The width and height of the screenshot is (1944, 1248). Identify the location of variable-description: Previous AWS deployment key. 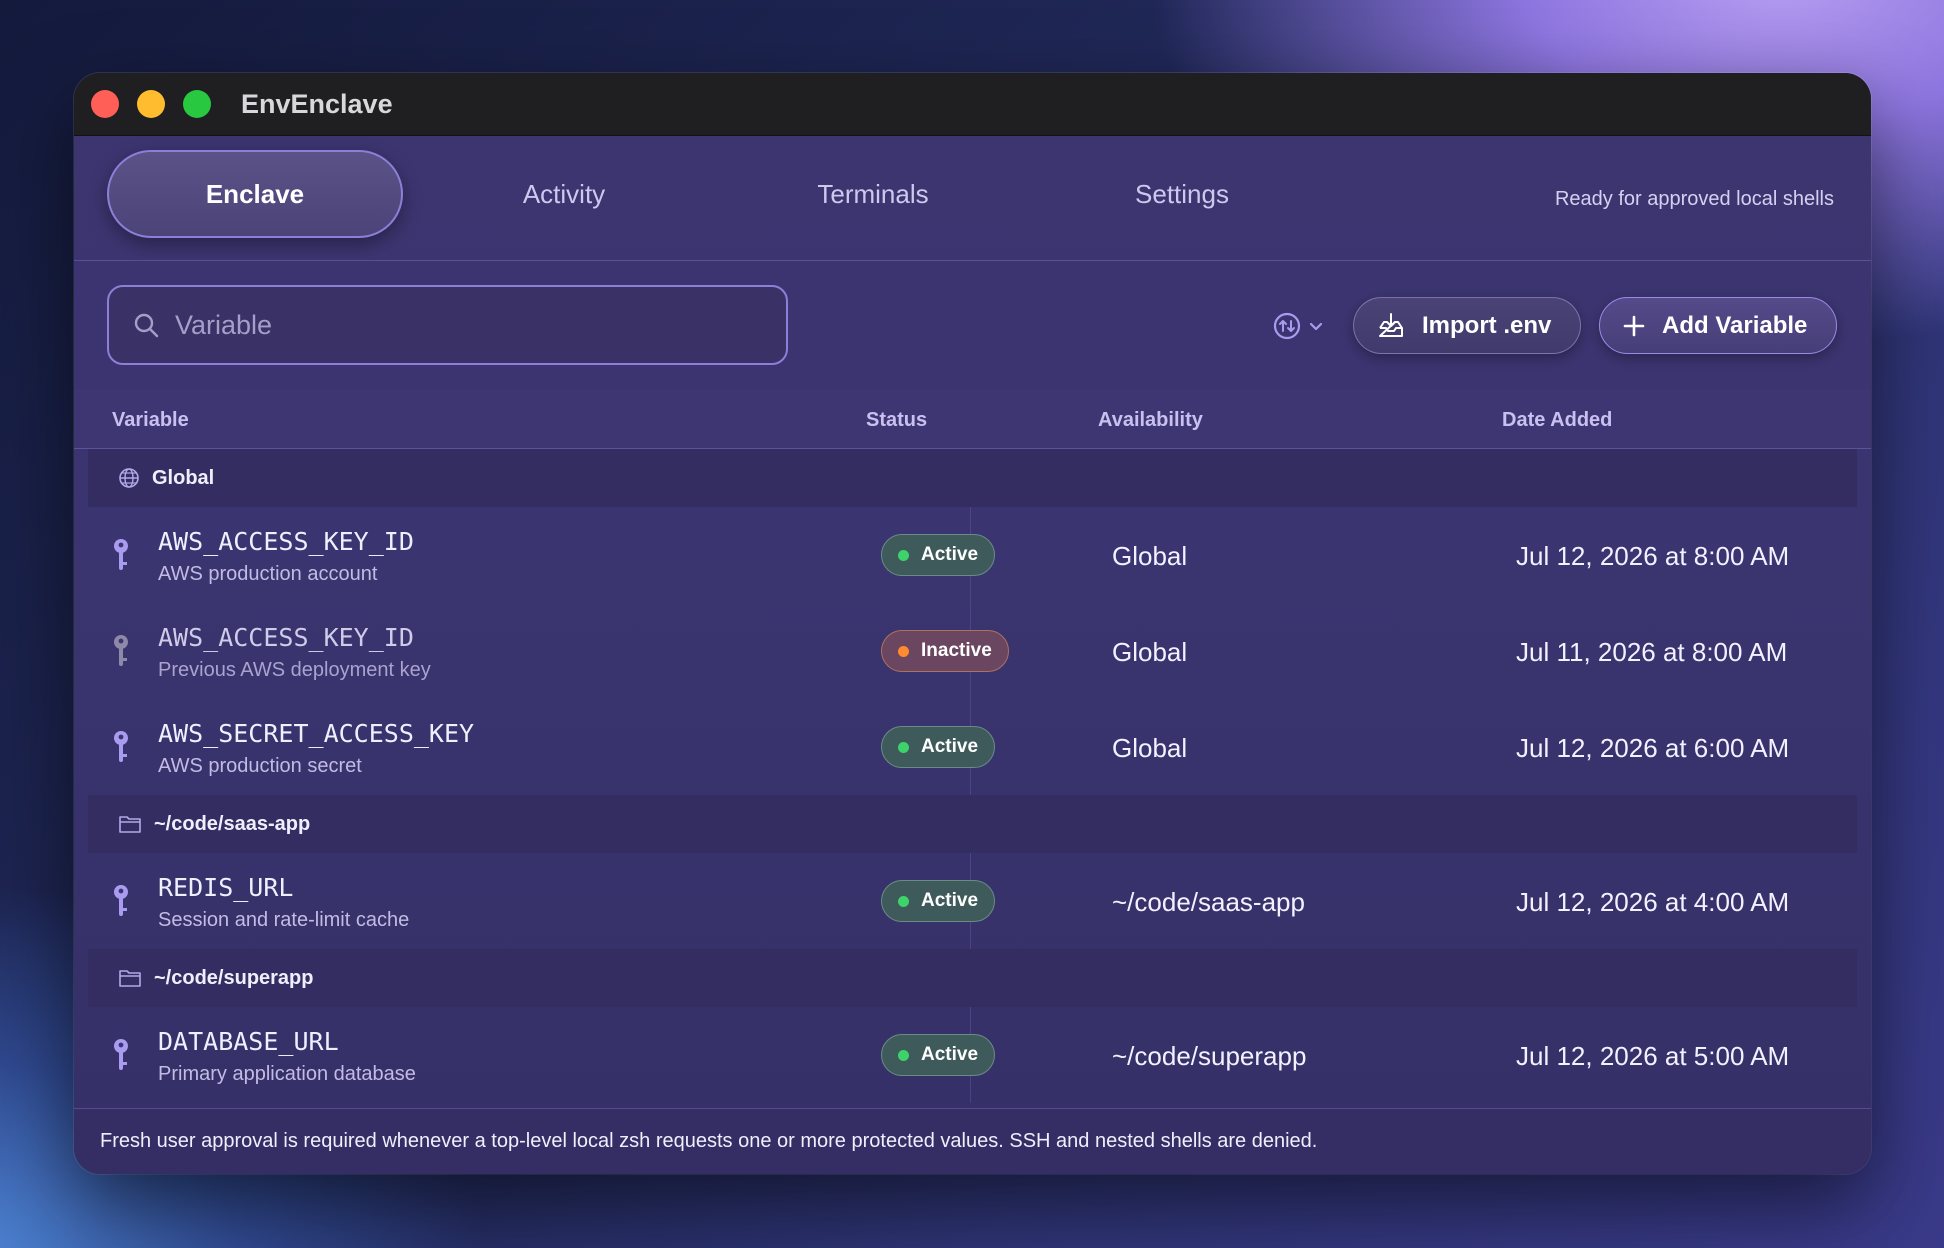
(294, 670).